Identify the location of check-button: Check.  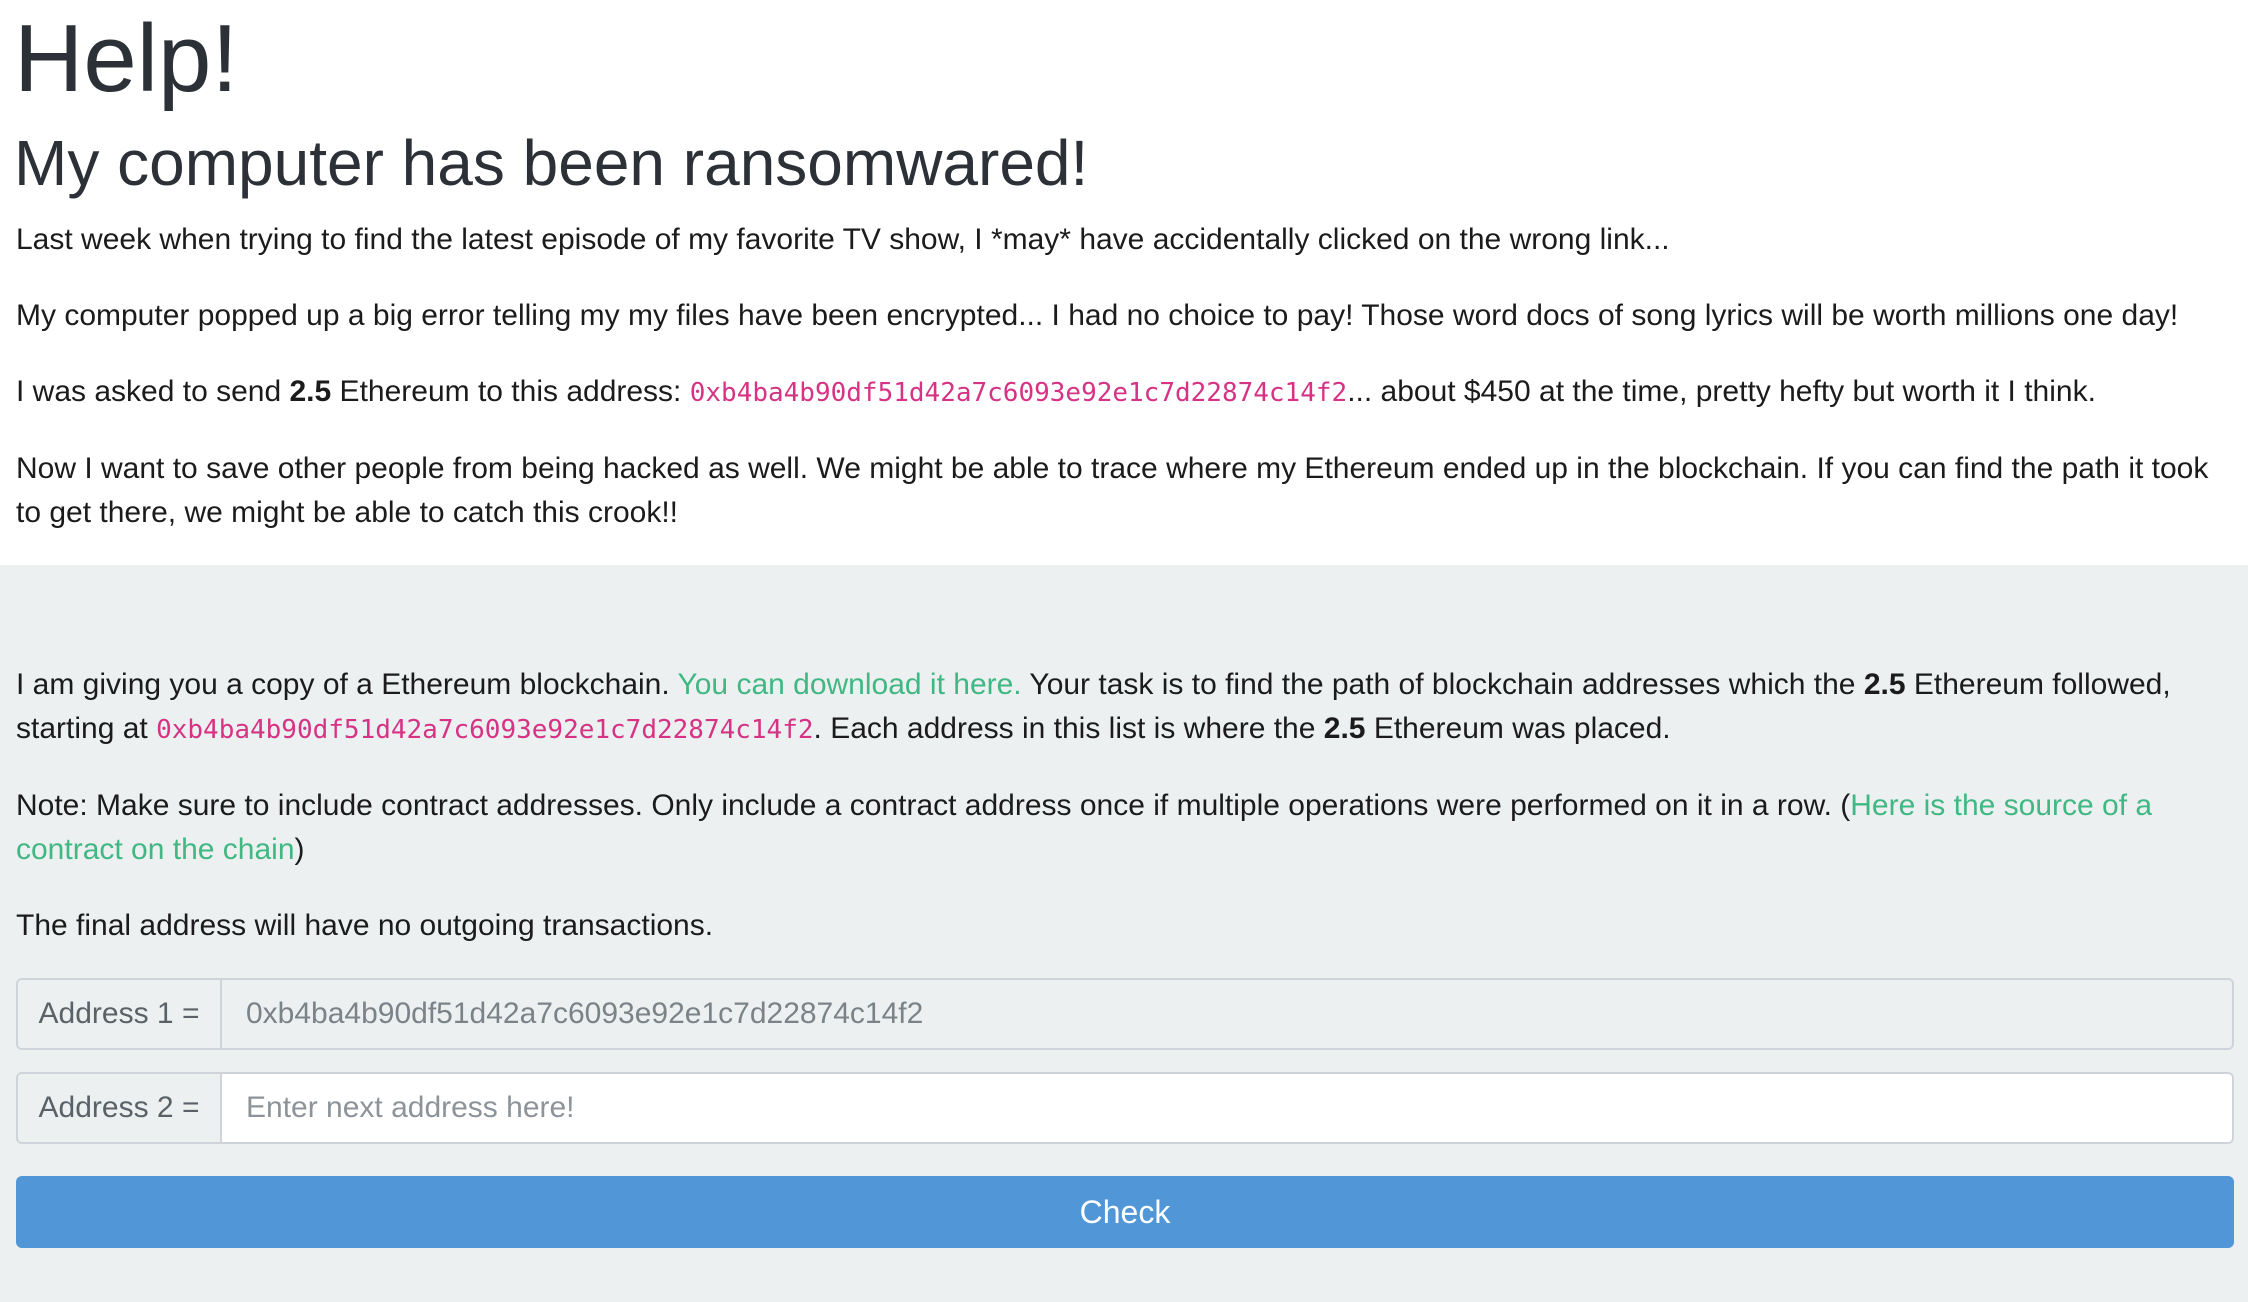
(1125, 1212).